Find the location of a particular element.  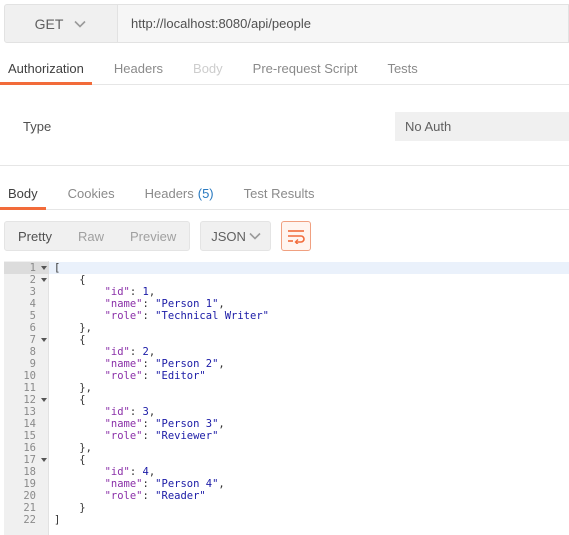

code-line: 2 { is located at coordinates (286, 280).